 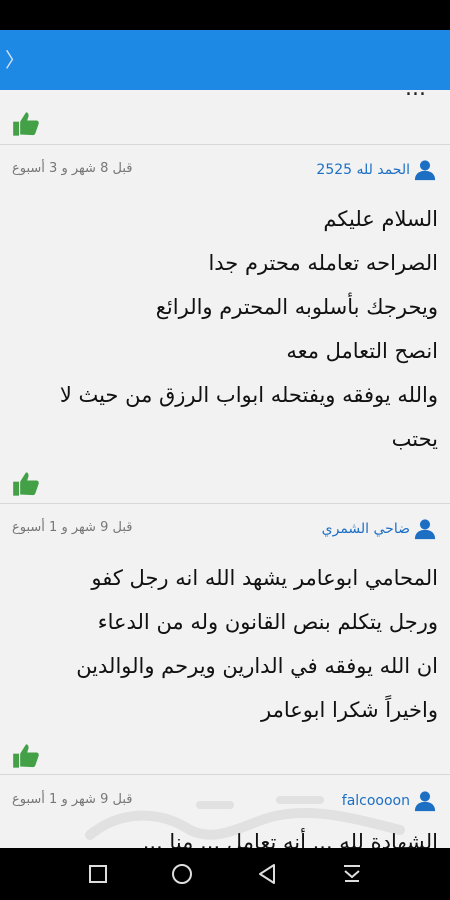 What do you see at coordinates (225, 60) in the screenshot?
I see `app-bar: 〉` at bounding box center [225, 60].